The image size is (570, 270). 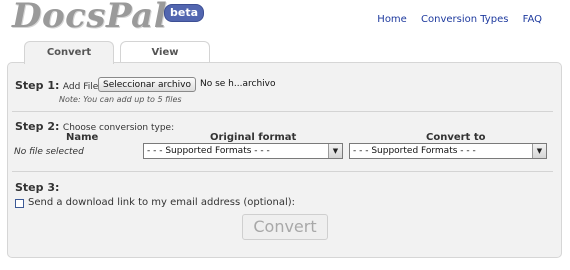 I want to click on nav-conversion-types-link: Conversion Types, so click(x=464, y=19).